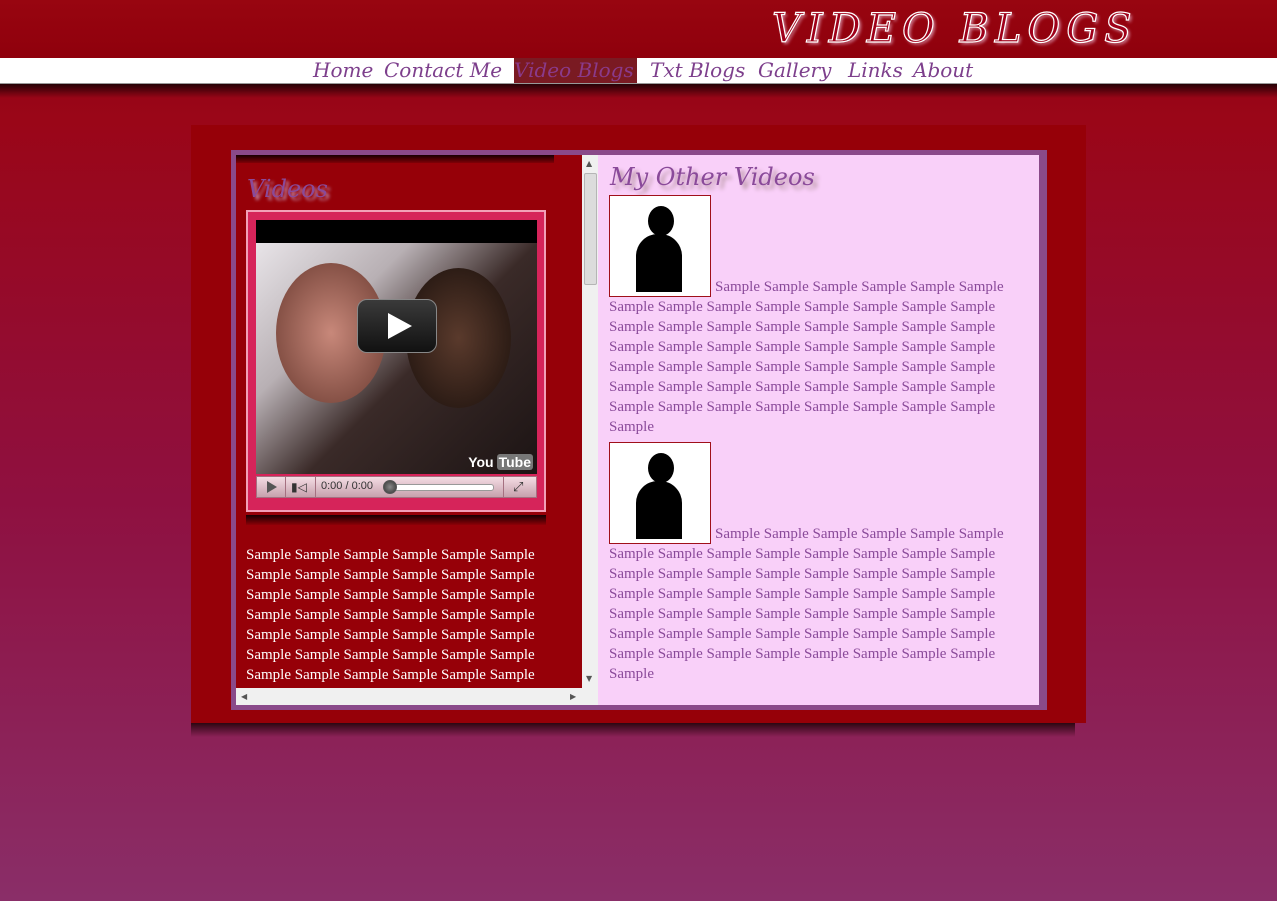 The height and width of the screenshot is (901, 1277). What do you see at coordinates (396, 358) in the screenshot?
I see `video-thumbnail` at bounding box center [396, 358].